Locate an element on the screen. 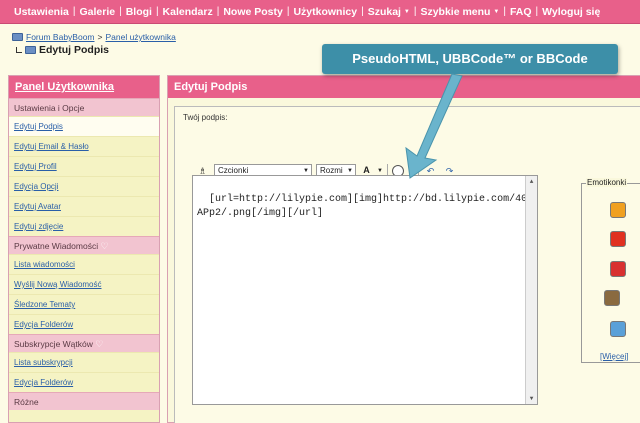 The width and height of the screenshot is (640, 423). nav-ustawienia: Ustawienia is located at coordinates (41, 12).